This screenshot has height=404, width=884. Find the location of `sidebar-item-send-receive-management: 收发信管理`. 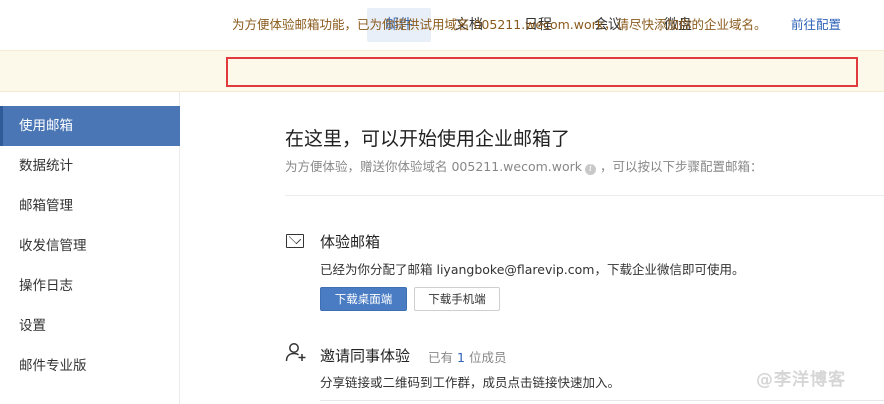

sidebar-item-send-receive-management: 收发信管理 is located at coordinates (90, 246).